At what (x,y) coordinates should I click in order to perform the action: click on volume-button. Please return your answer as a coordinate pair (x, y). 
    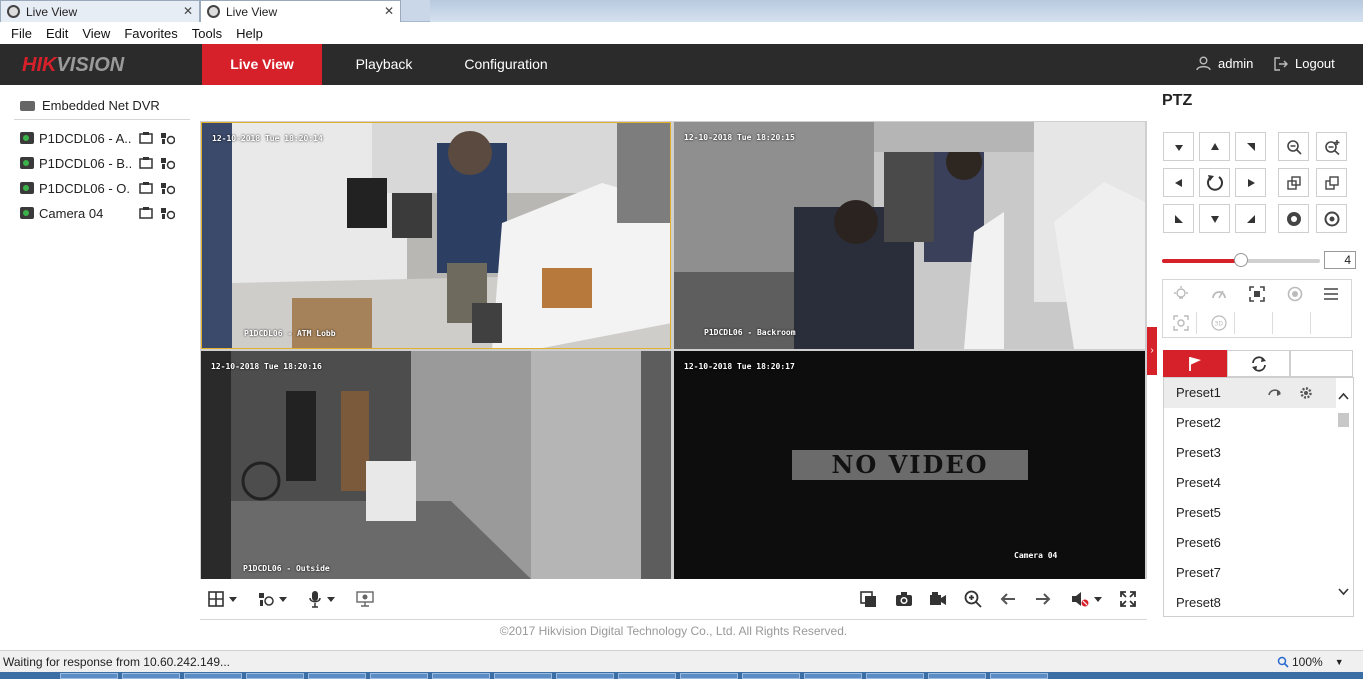
    Looking at the image, I should click on (1086, 599).